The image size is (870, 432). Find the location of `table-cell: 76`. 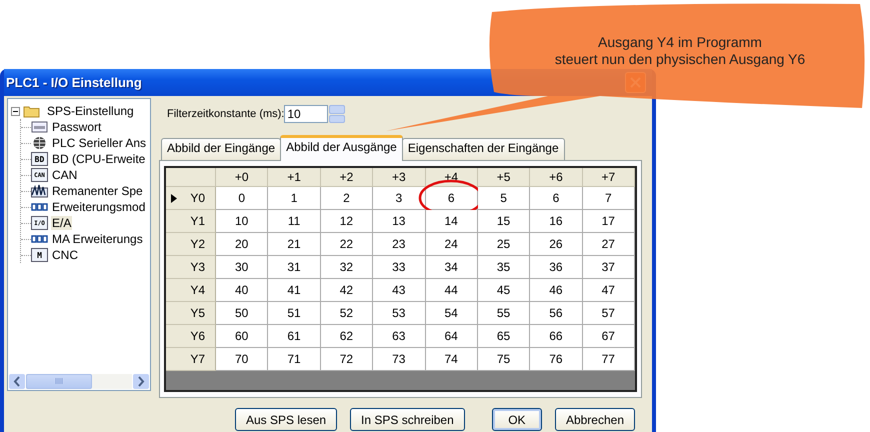

table-cell: 76 is located at coordinates (556, 359).